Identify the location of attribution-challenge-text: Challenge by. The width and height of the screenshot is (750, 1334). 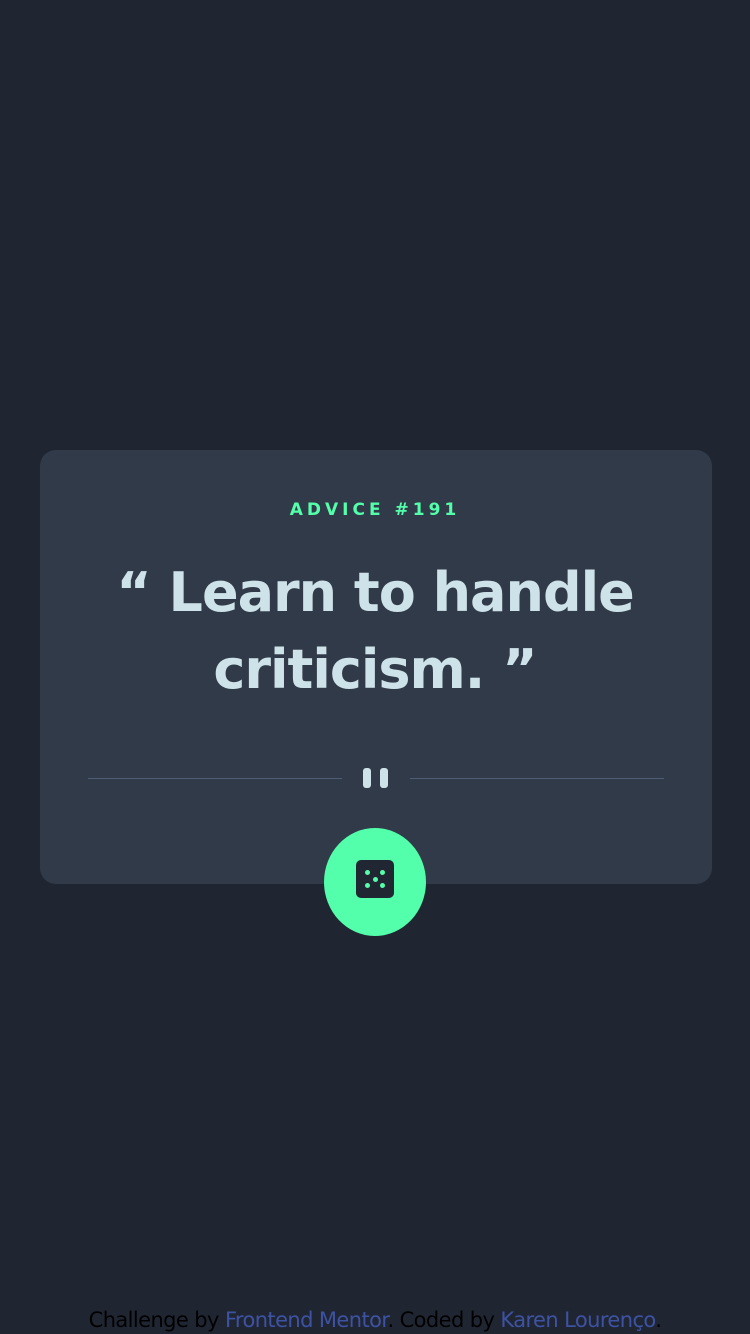
(156, 1320).